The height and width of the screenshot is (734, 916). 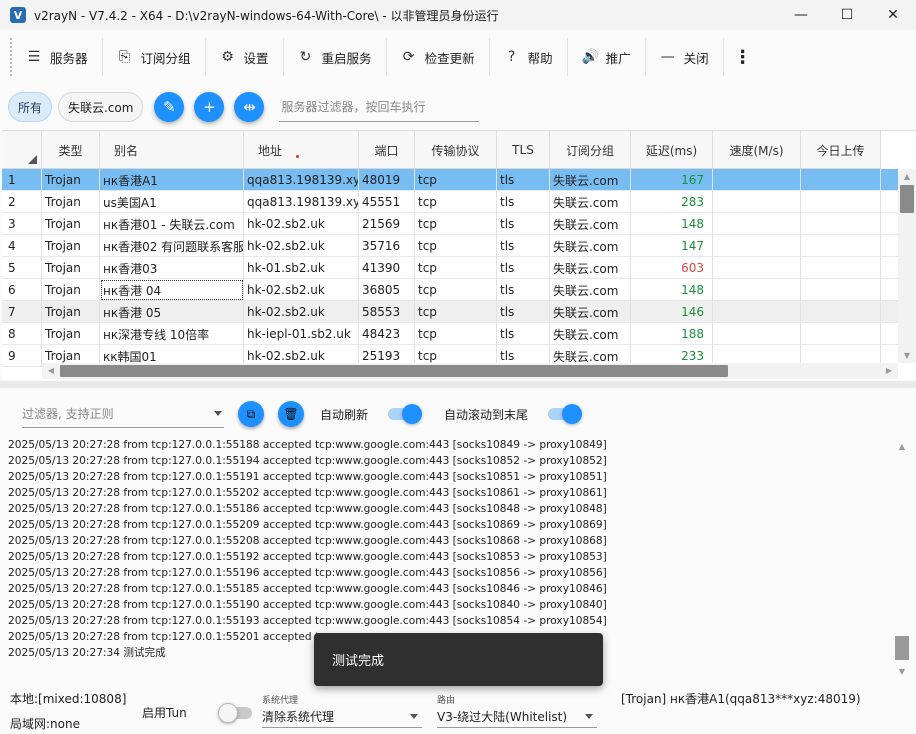 I want to click on more-options-icon: ⋮, so click(x=743, y=57).